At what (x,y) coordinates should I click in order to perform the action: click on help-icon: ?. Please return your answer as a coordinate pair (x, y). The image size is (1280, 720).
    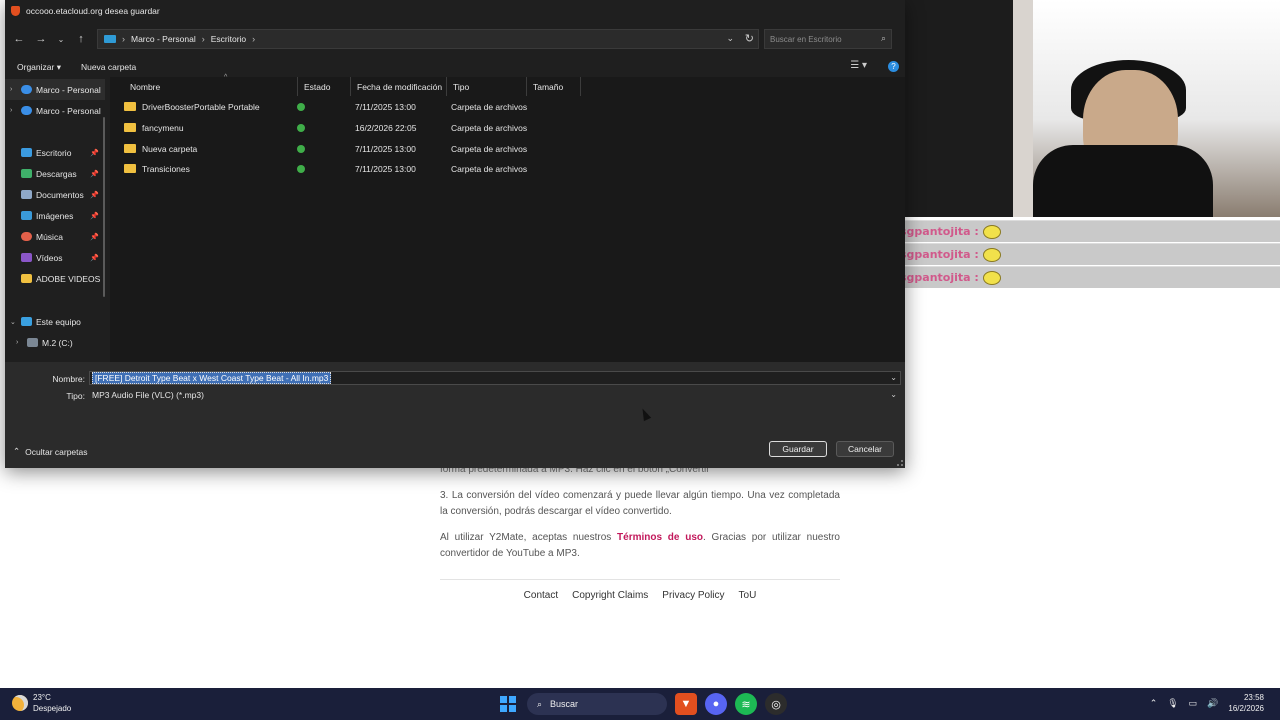
    Looking at the image, I should click on (893, 66).